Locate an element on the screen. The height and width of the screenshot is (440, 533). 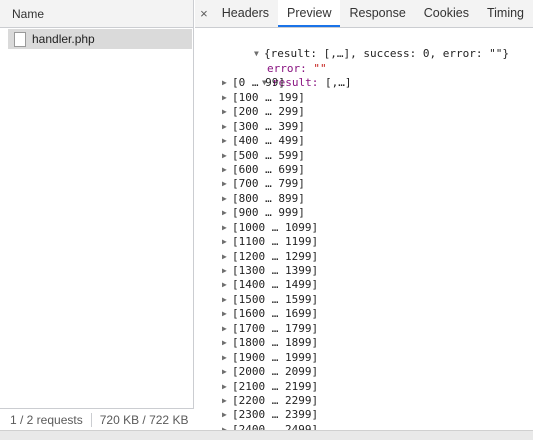
range-label: [900 … 999] is located at coordinates (268, 213).